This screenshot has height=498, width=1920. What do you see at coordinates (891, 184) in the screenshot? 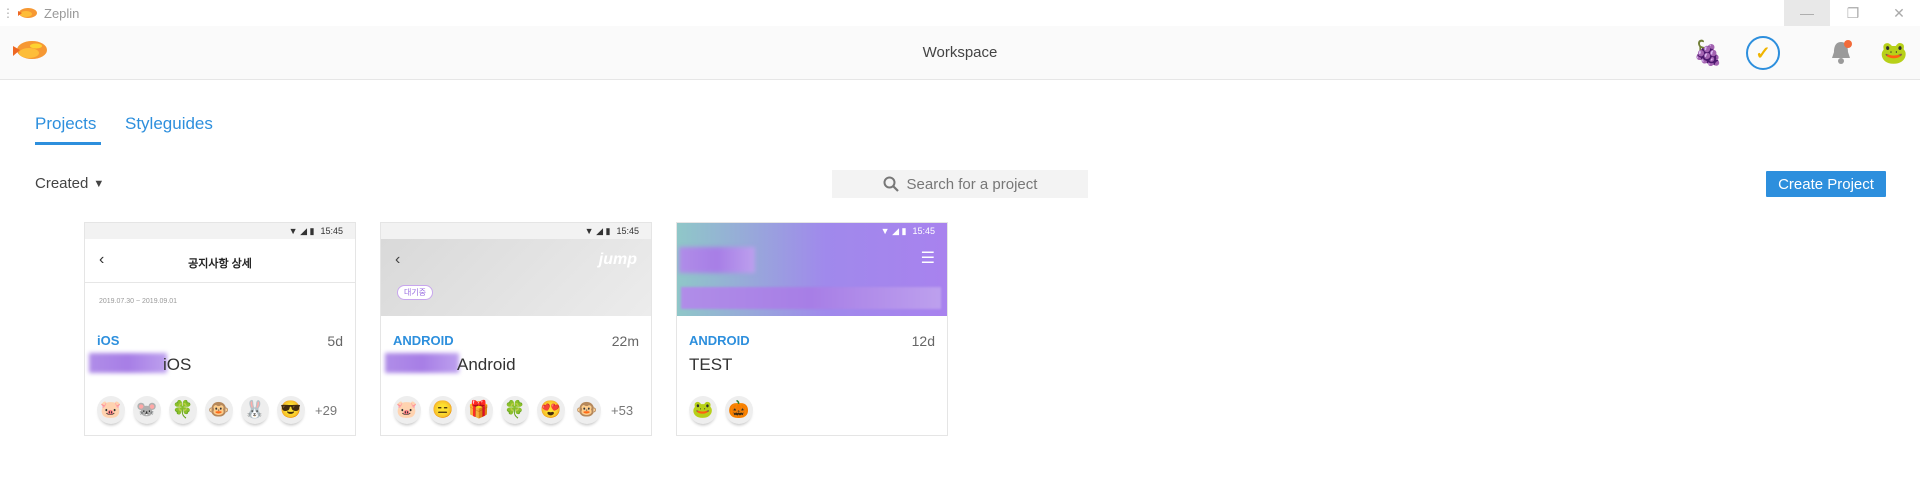
I see `search-icon` at bounding box center [891, 184].